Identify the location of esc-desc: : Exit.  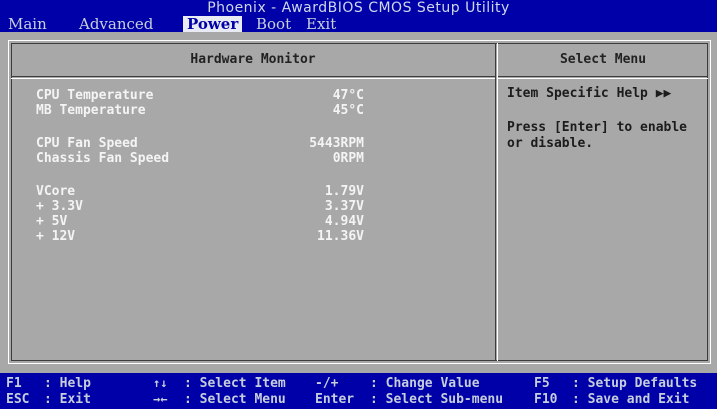
(67, 399).